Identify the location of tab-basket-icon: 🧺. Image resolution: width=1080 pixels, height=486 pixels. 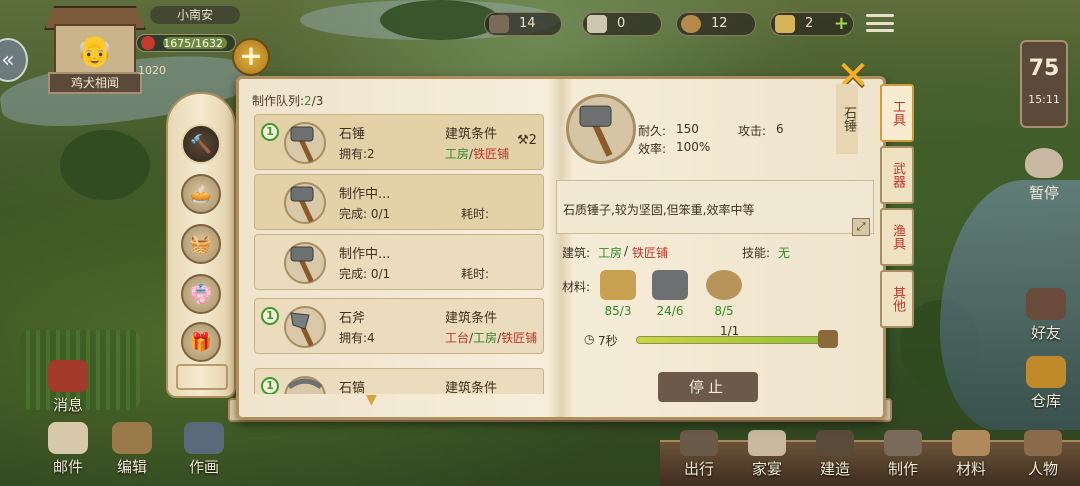
(201, 244).